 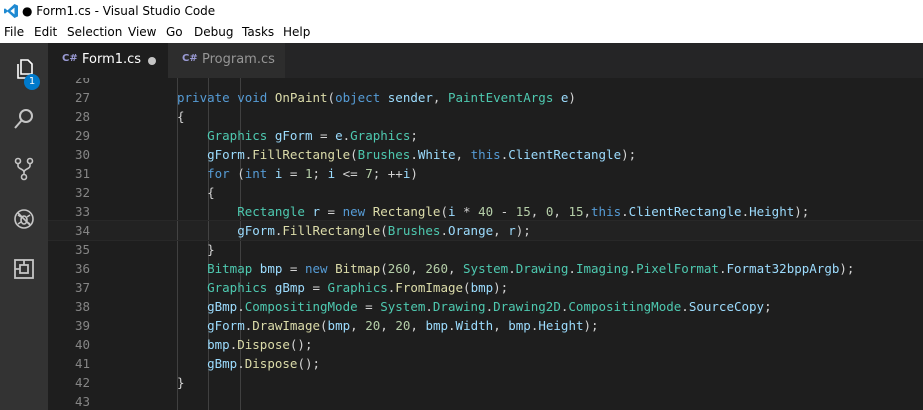 I want to click on code-line: 42}, so click(x=485, y=382).